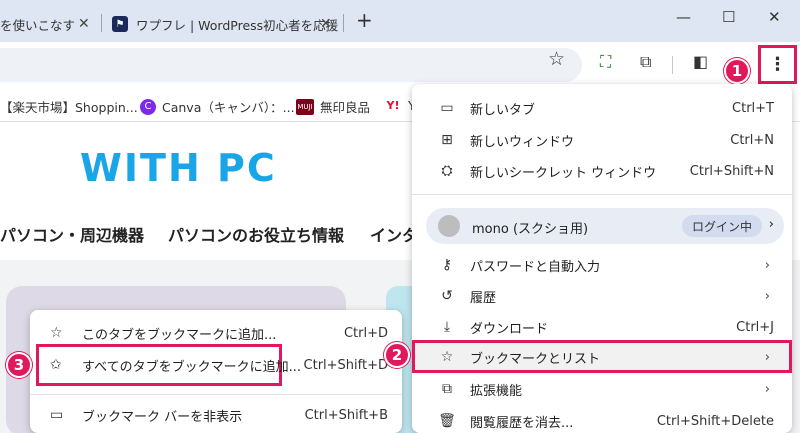 This screenshot has width=800, height=433. Describe the element at coordinates (715, 421) in the screenshot. I see `menu-shortcut: Ctrl+Shift+Delete` at that location.